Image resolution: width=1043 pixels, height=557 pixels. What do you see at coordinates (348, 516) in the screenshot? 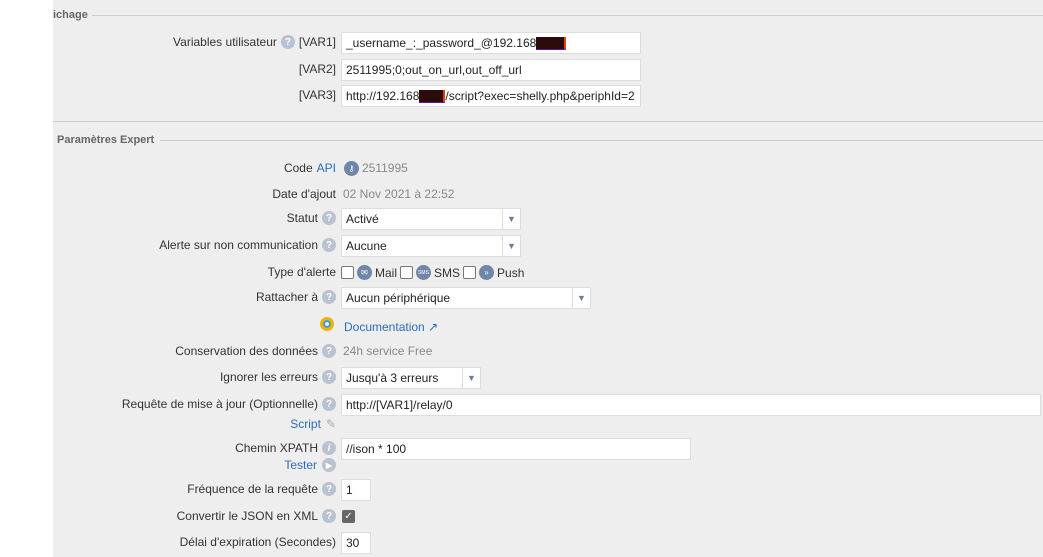
I see `convertir-checkbox: ✓` at bounding box center [348, 516].